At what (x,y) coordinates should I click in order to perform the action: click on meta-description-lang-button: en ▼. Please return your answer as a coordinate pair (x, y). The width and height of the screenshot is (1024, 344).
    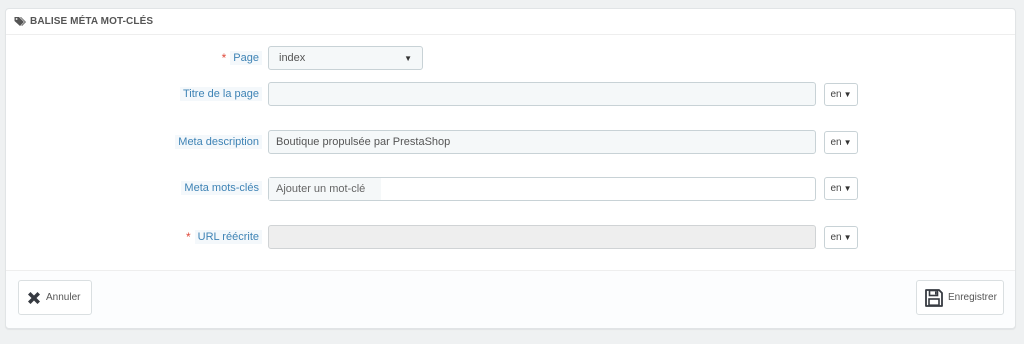
    Looking at the image, I should click on (841, 142).